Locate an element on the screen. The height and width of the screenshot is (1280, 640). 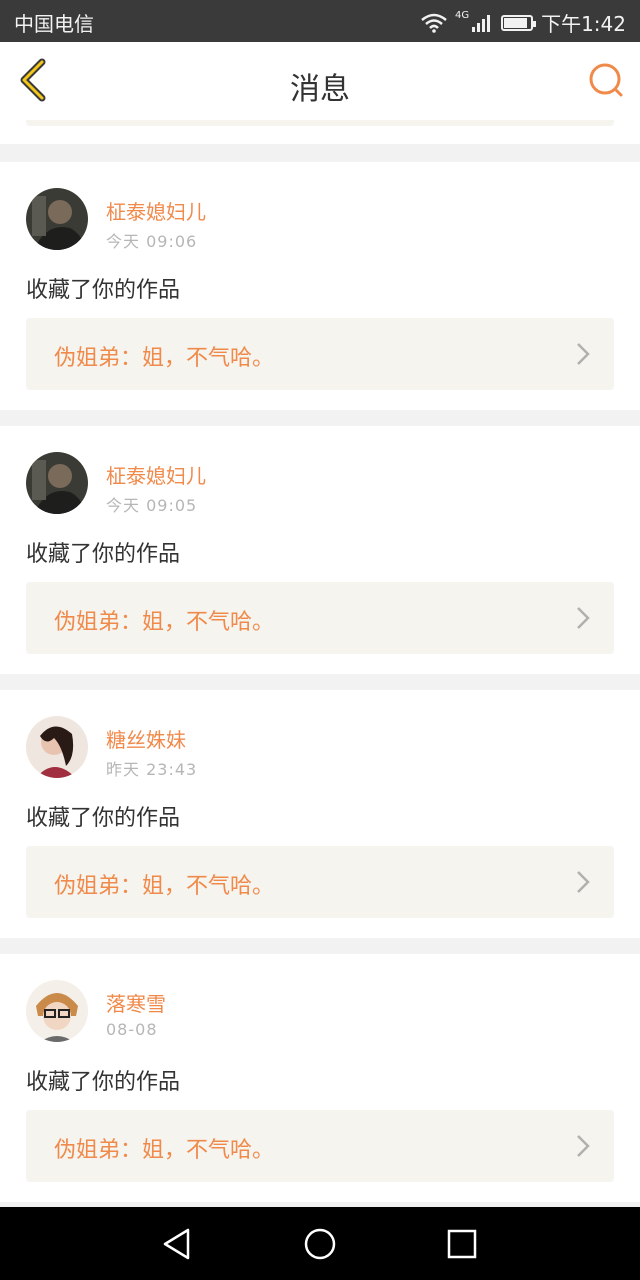
search-button is located at coordinates (606, 80).